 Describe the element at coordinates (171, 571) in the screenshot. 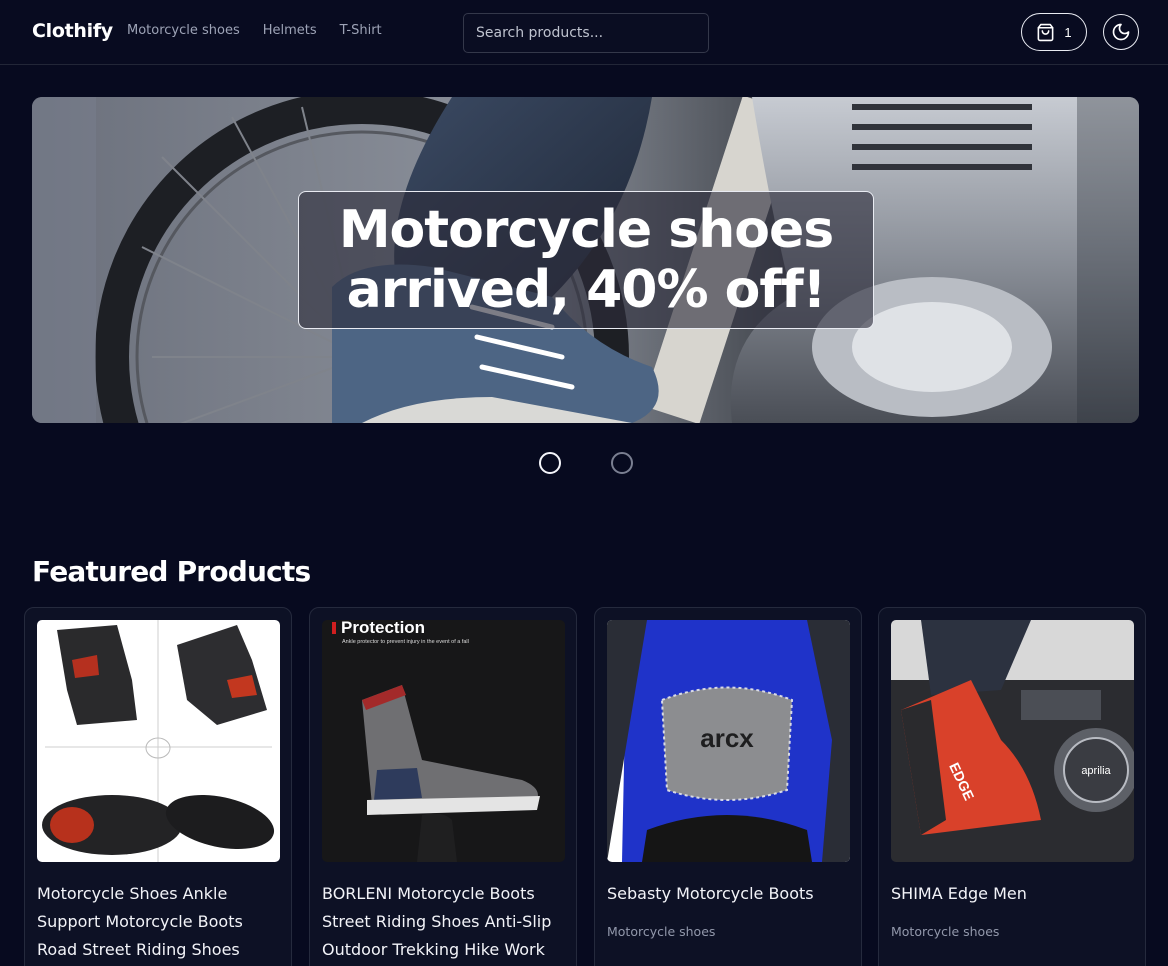

I see `featured-products-title: Featured Products` at that location.